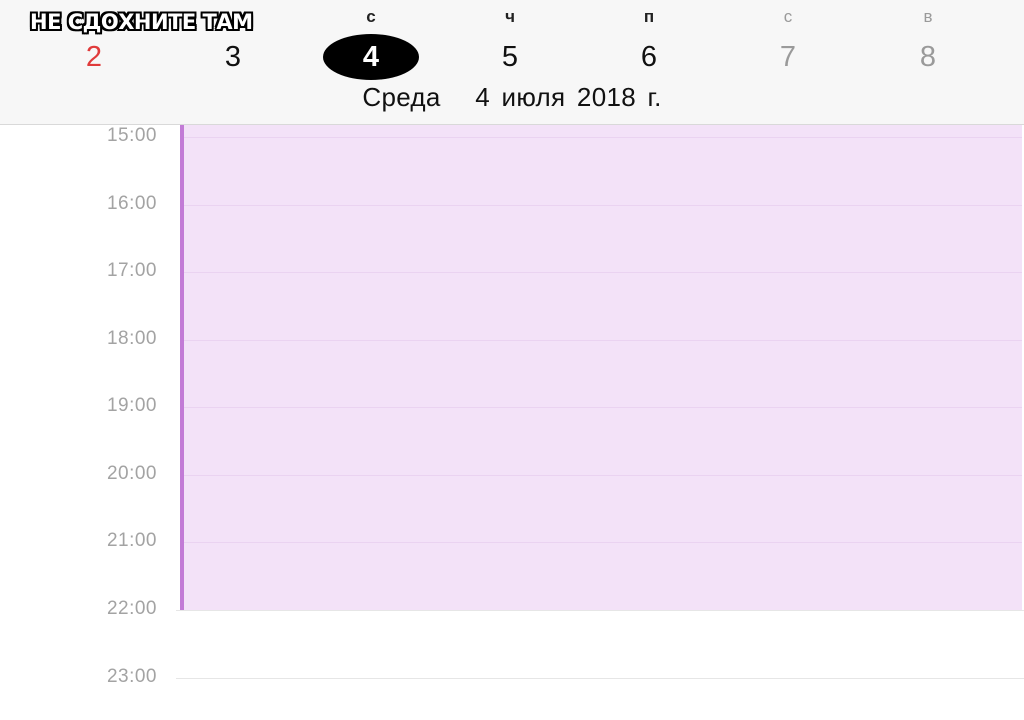 This screenshot has width=1024, height=720. Describe the element at coordinates (512, 608) in the screenshot. I see `hour-row: 22:00` at that location.